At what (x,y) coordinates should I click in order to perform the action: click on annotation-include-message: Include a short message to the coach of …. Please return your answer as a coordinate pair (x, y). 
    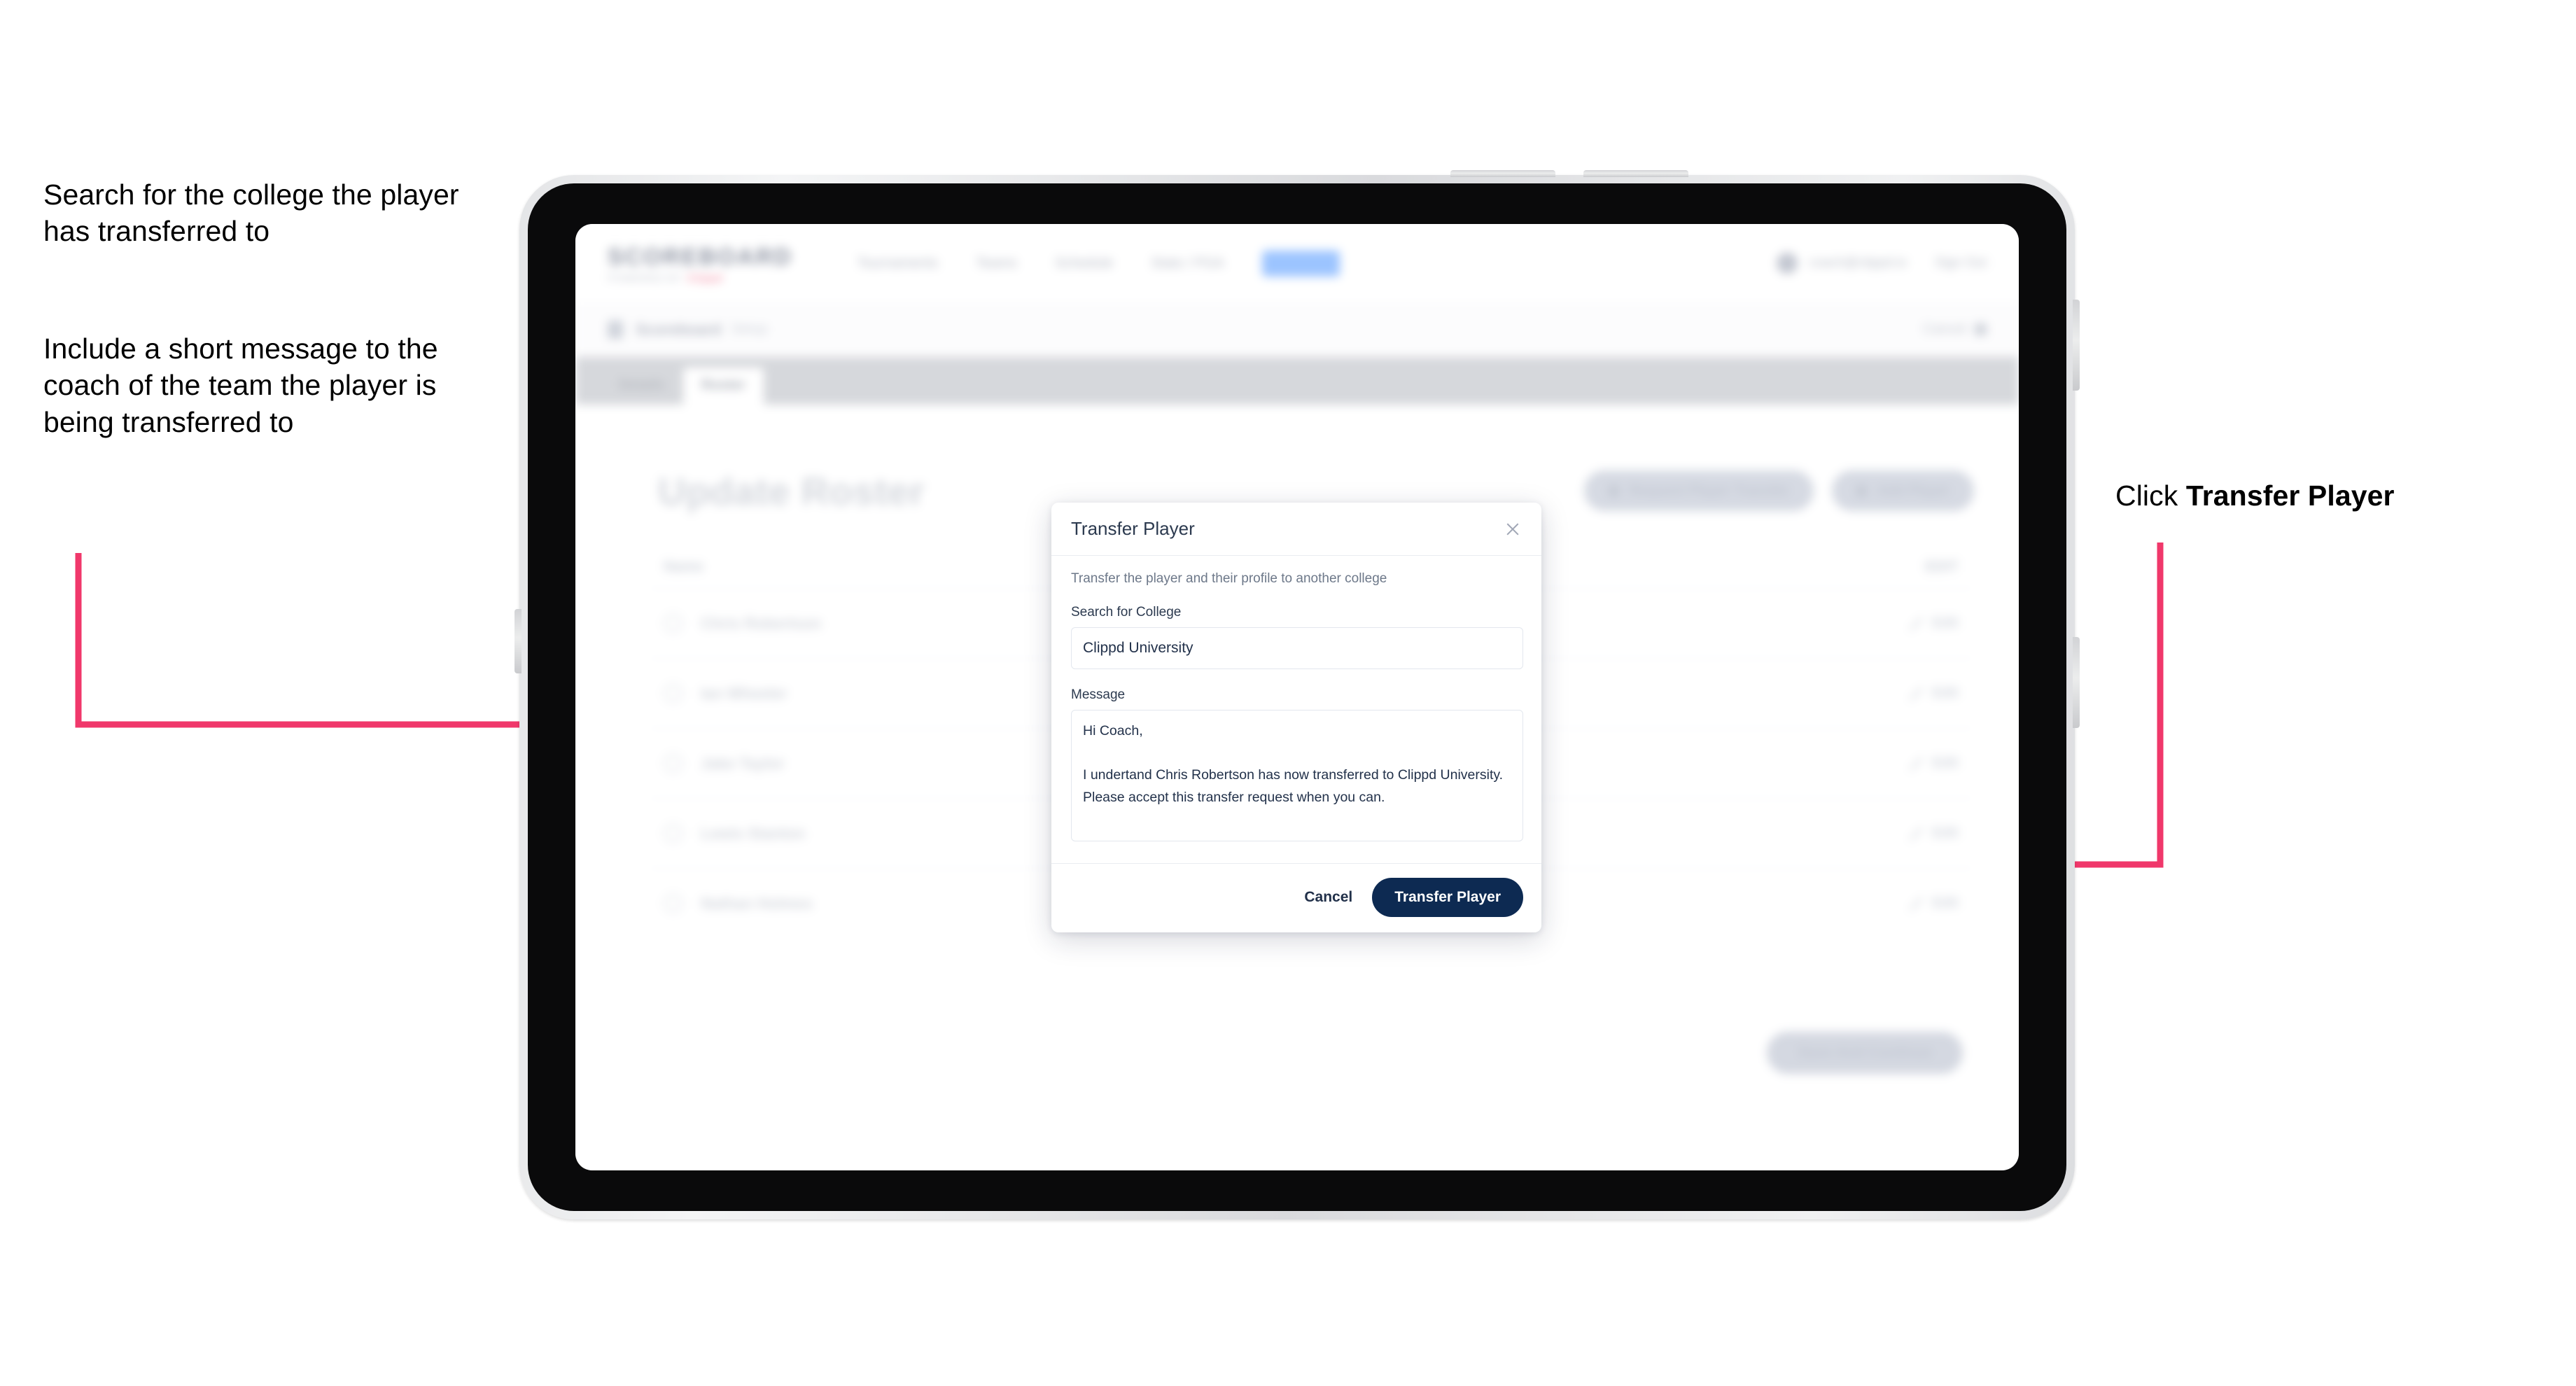
    Looking at the image, I should click on (240, 385).